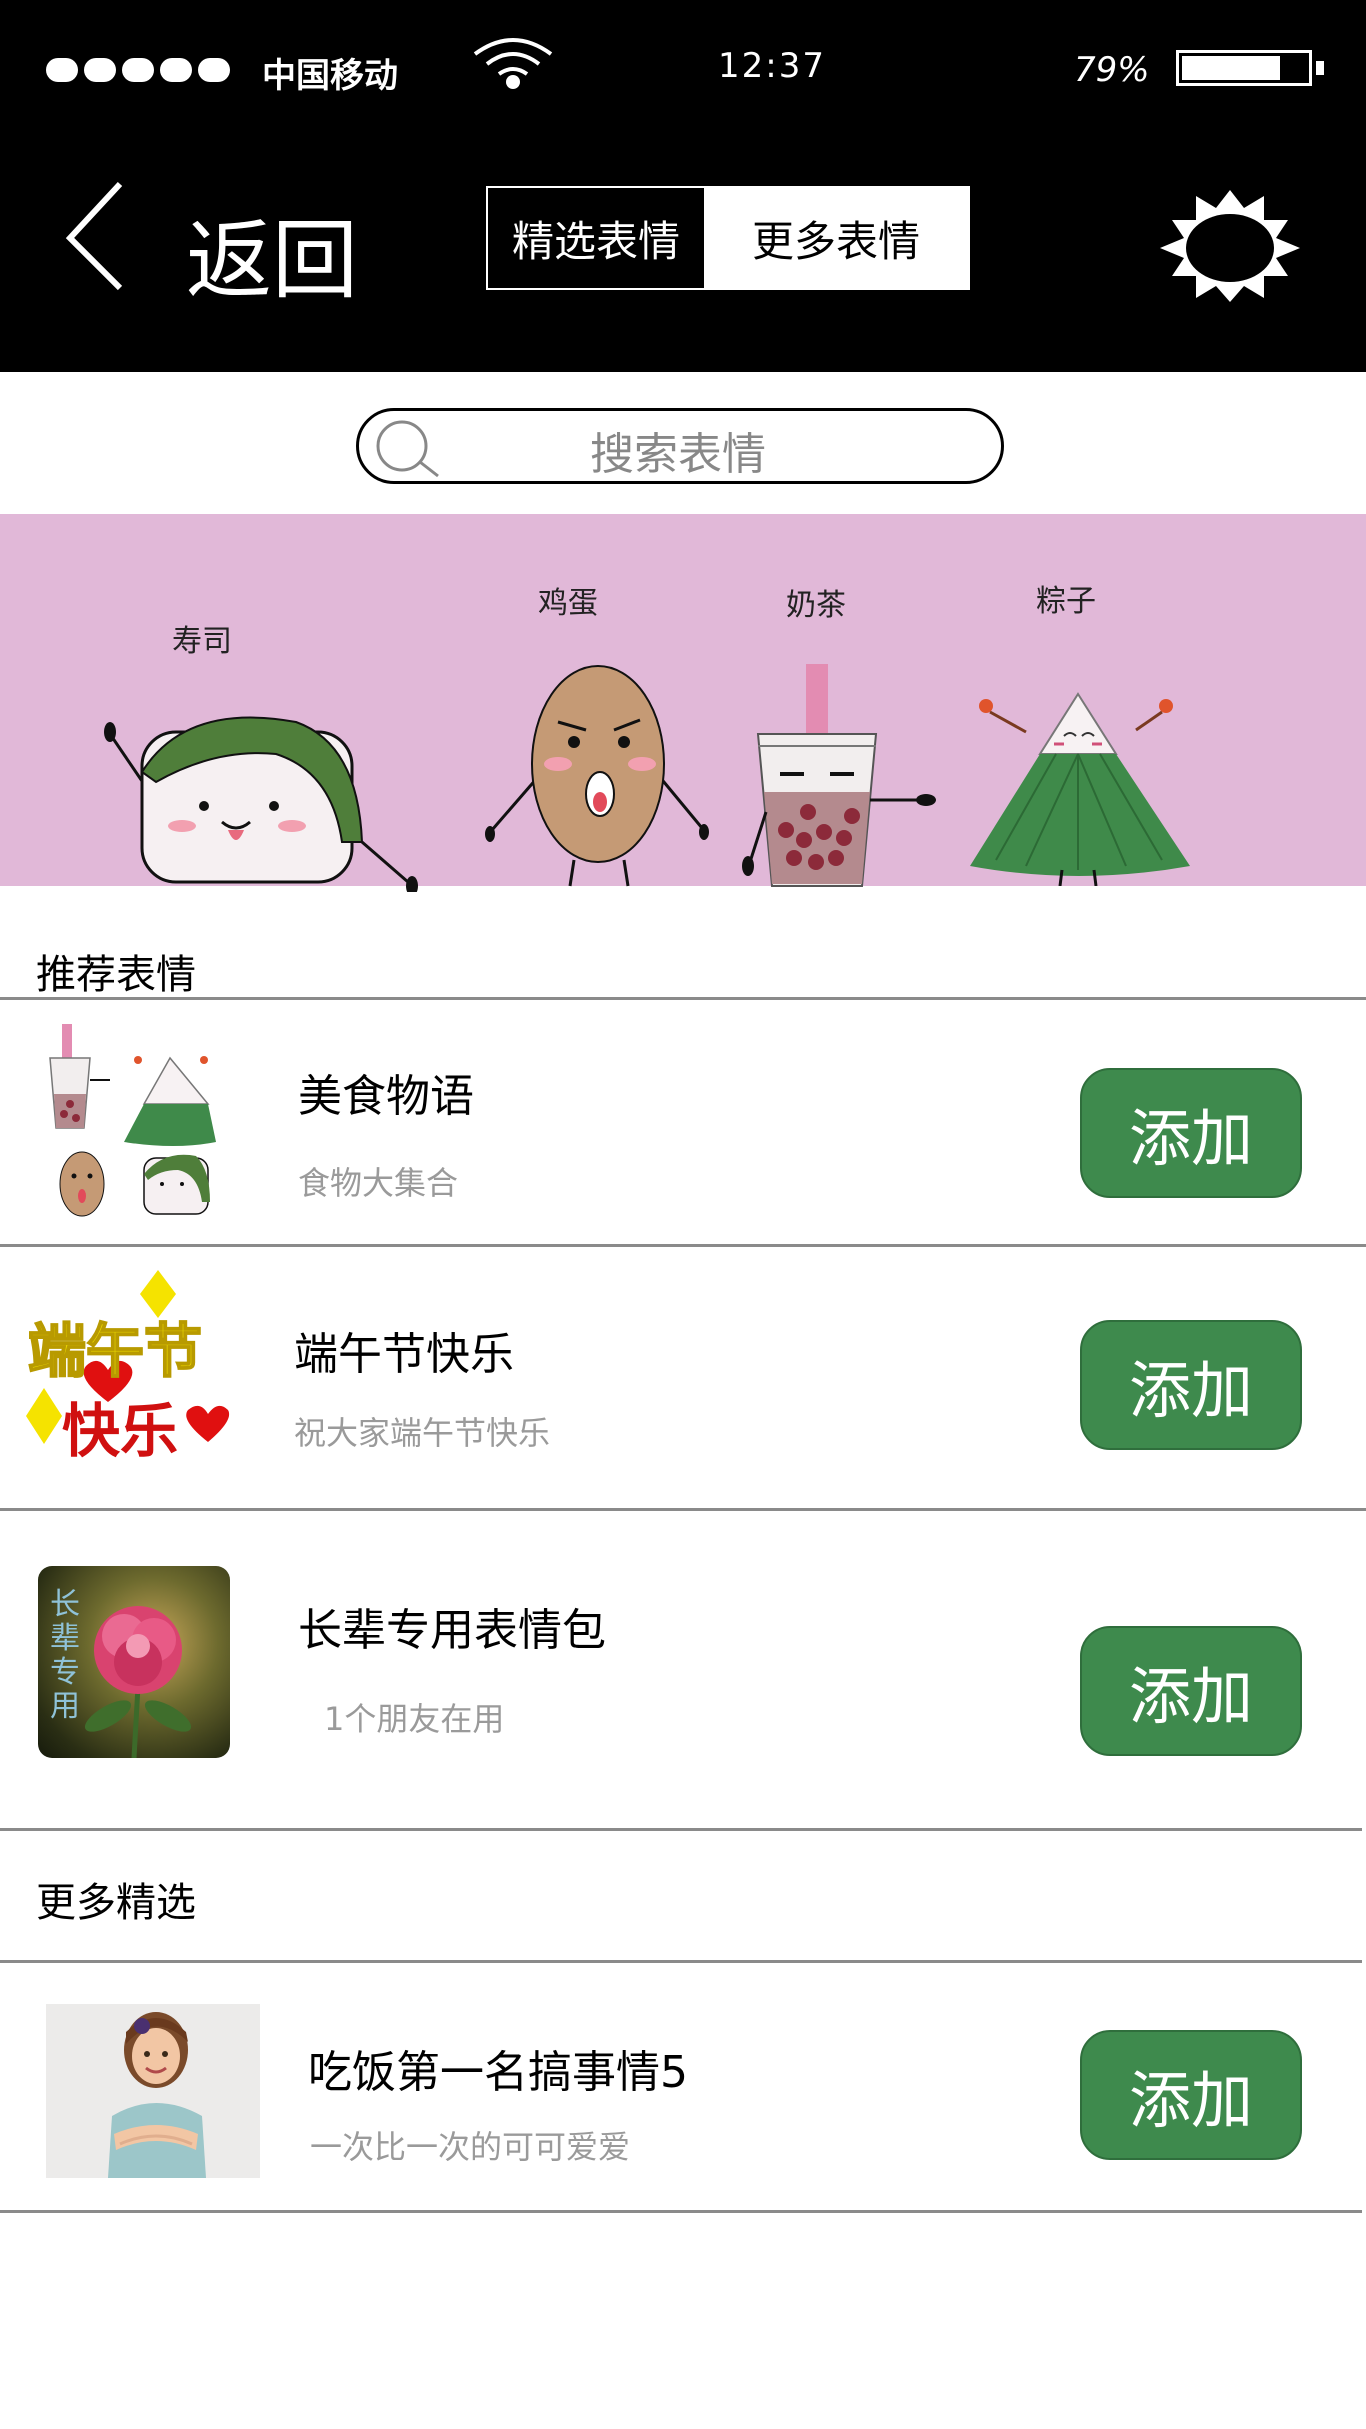  I want to click on tab-featured: 精选表情, so click(596, 238).